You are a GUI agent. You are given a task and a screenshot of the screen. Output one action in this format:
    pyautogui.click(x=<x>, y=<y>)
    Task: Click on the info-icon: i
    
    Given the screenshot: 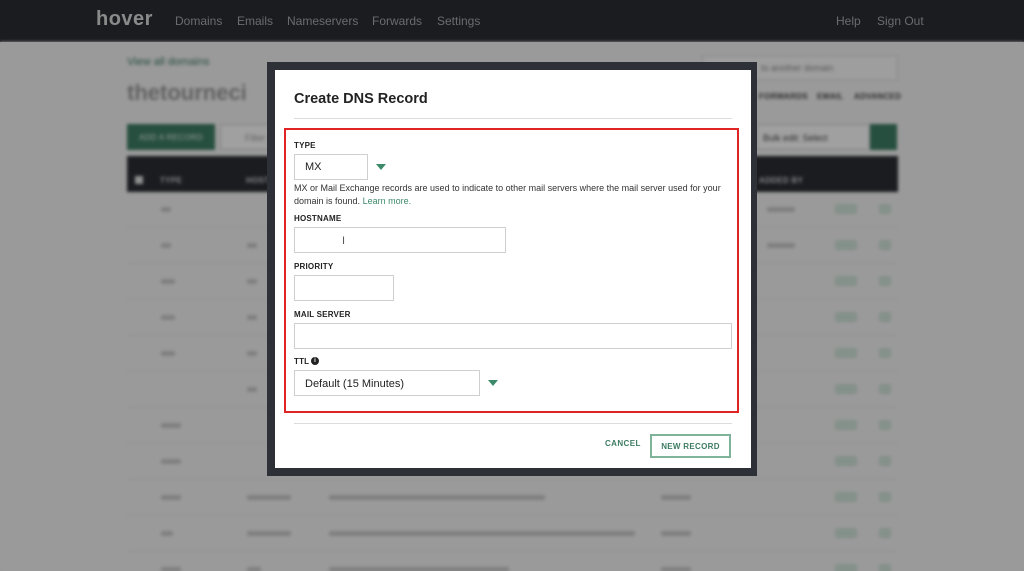 What is the action you would take?
    pyautogui.click(x=315, y=361)
    